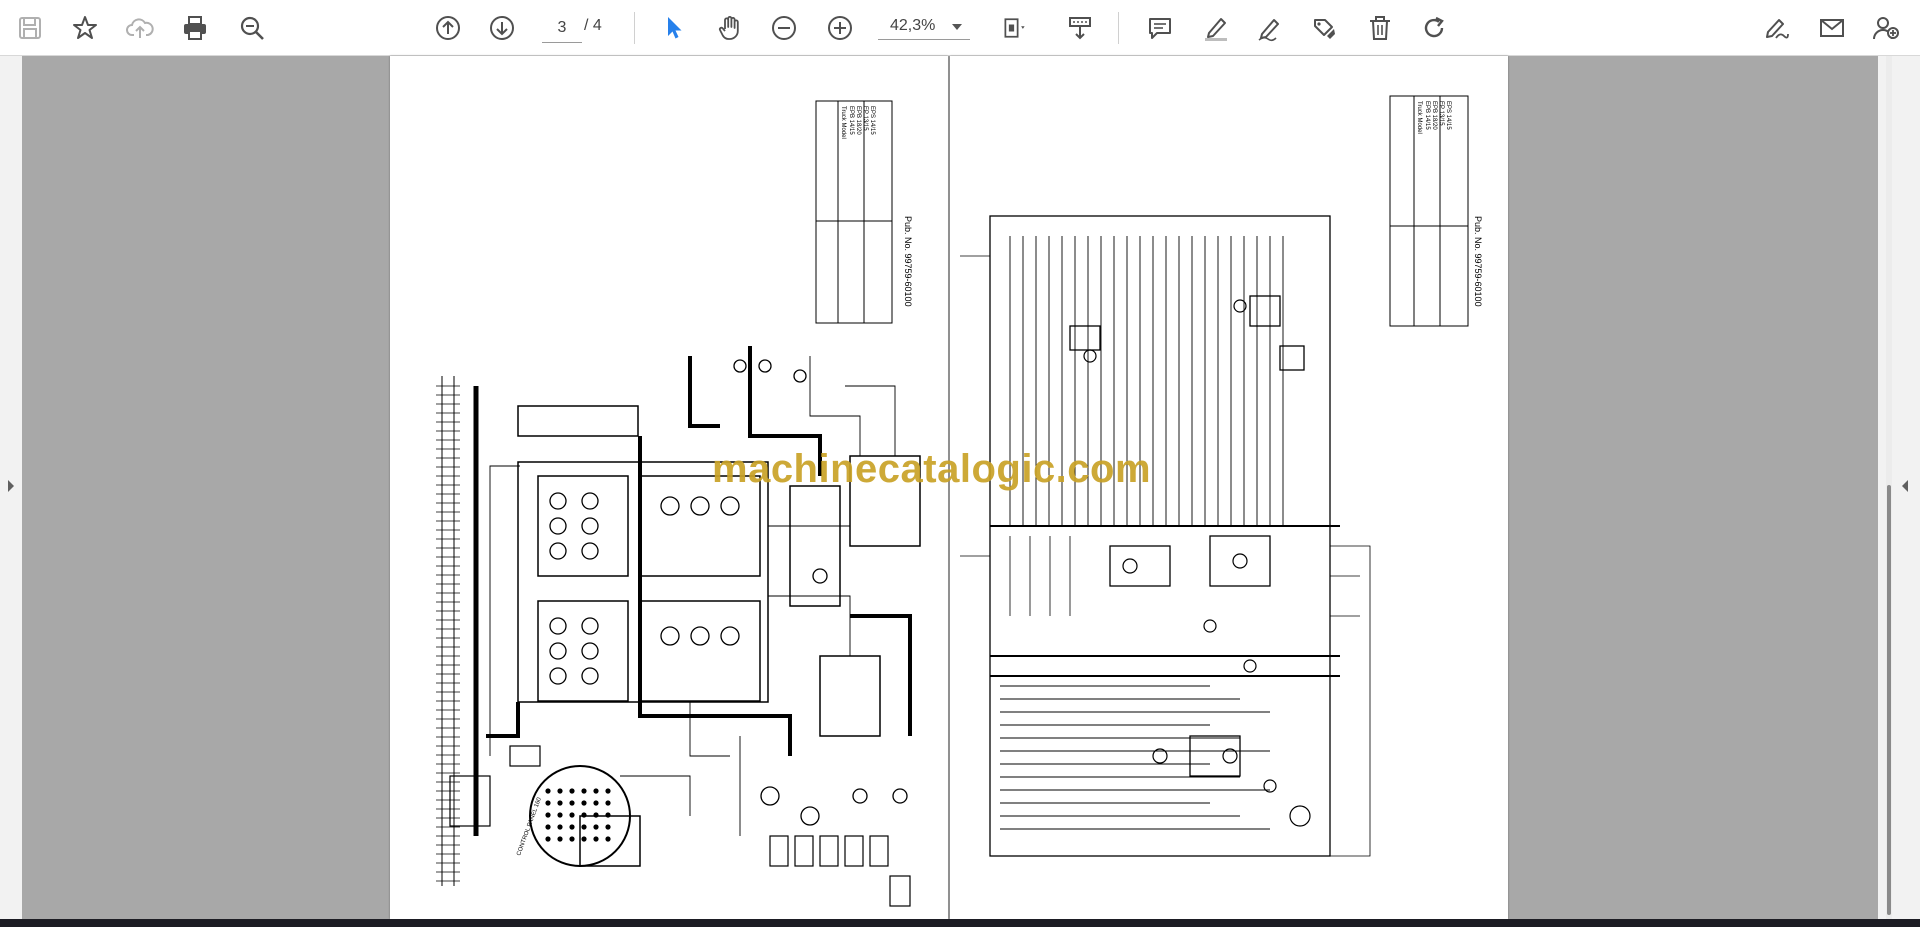 Image resolution: width=1920 pixels, height=927 pixels. What do you see at coordinates (502, 28) in the screenshot?
I see `arrow-down-circle-icon` at bounding box center [502, 28].